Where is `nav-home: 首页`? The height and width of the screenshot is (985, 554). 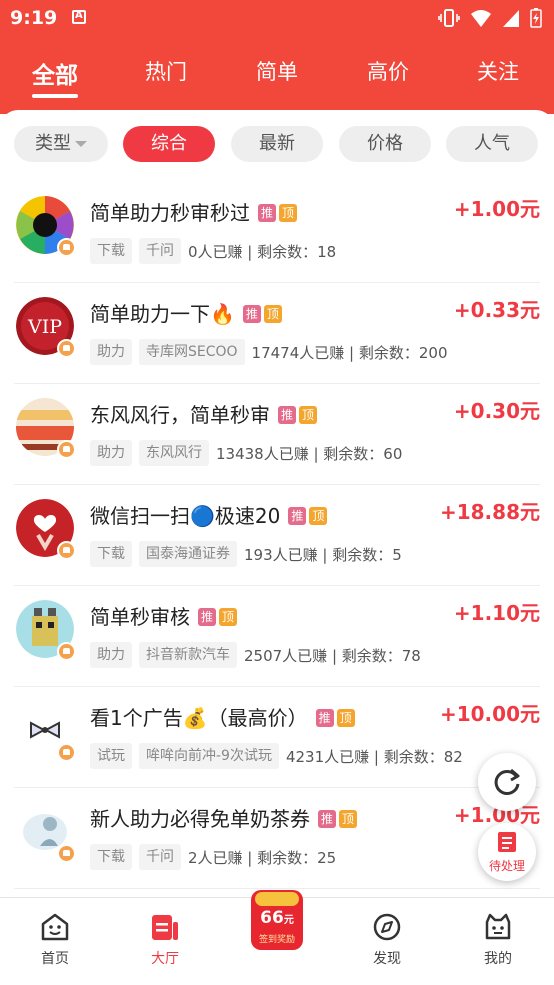
nav-home: 首页 is located at coordinates (55, 940).